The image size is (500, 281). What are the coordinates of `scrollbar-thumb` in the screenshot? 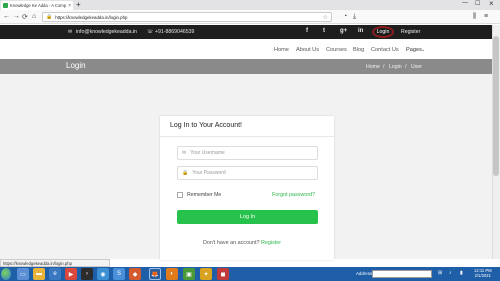 It's located at (496, 106).